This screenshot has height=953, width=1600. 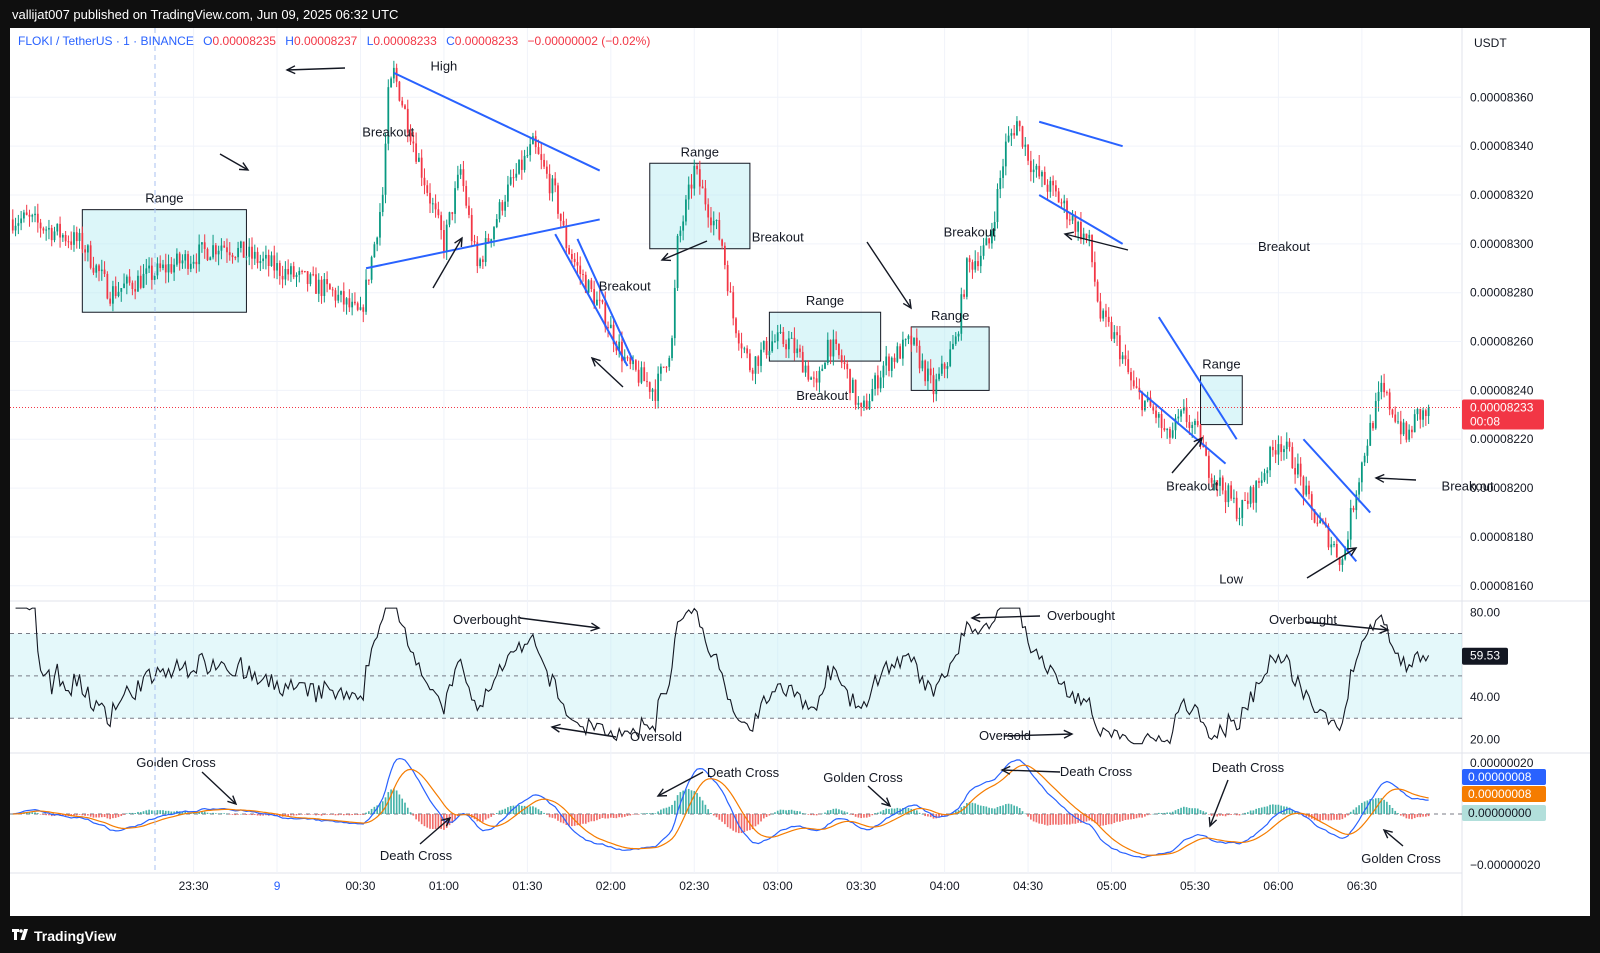 What do you see at coordinates (825, 300) in the screenshot?
I see `range-label: Range` at bounding box center [825, 300].